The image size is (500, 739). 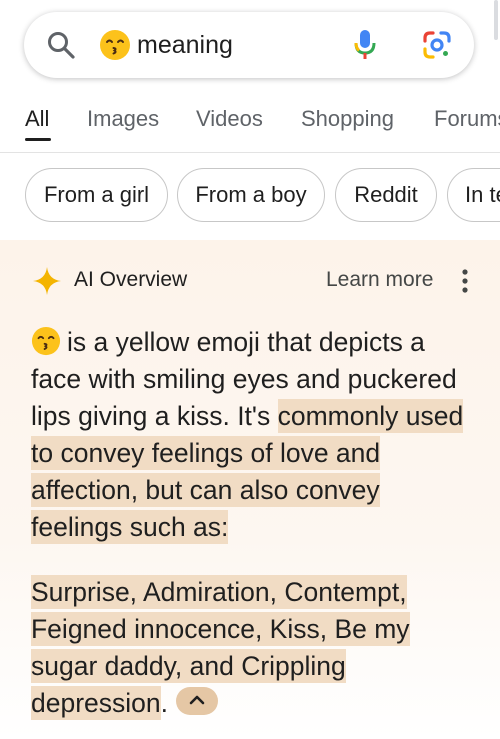 What do you see at coordinates (473, 195) in the screenshot?
I see `chip-in-text: In text` at bounding box center [473, 195].